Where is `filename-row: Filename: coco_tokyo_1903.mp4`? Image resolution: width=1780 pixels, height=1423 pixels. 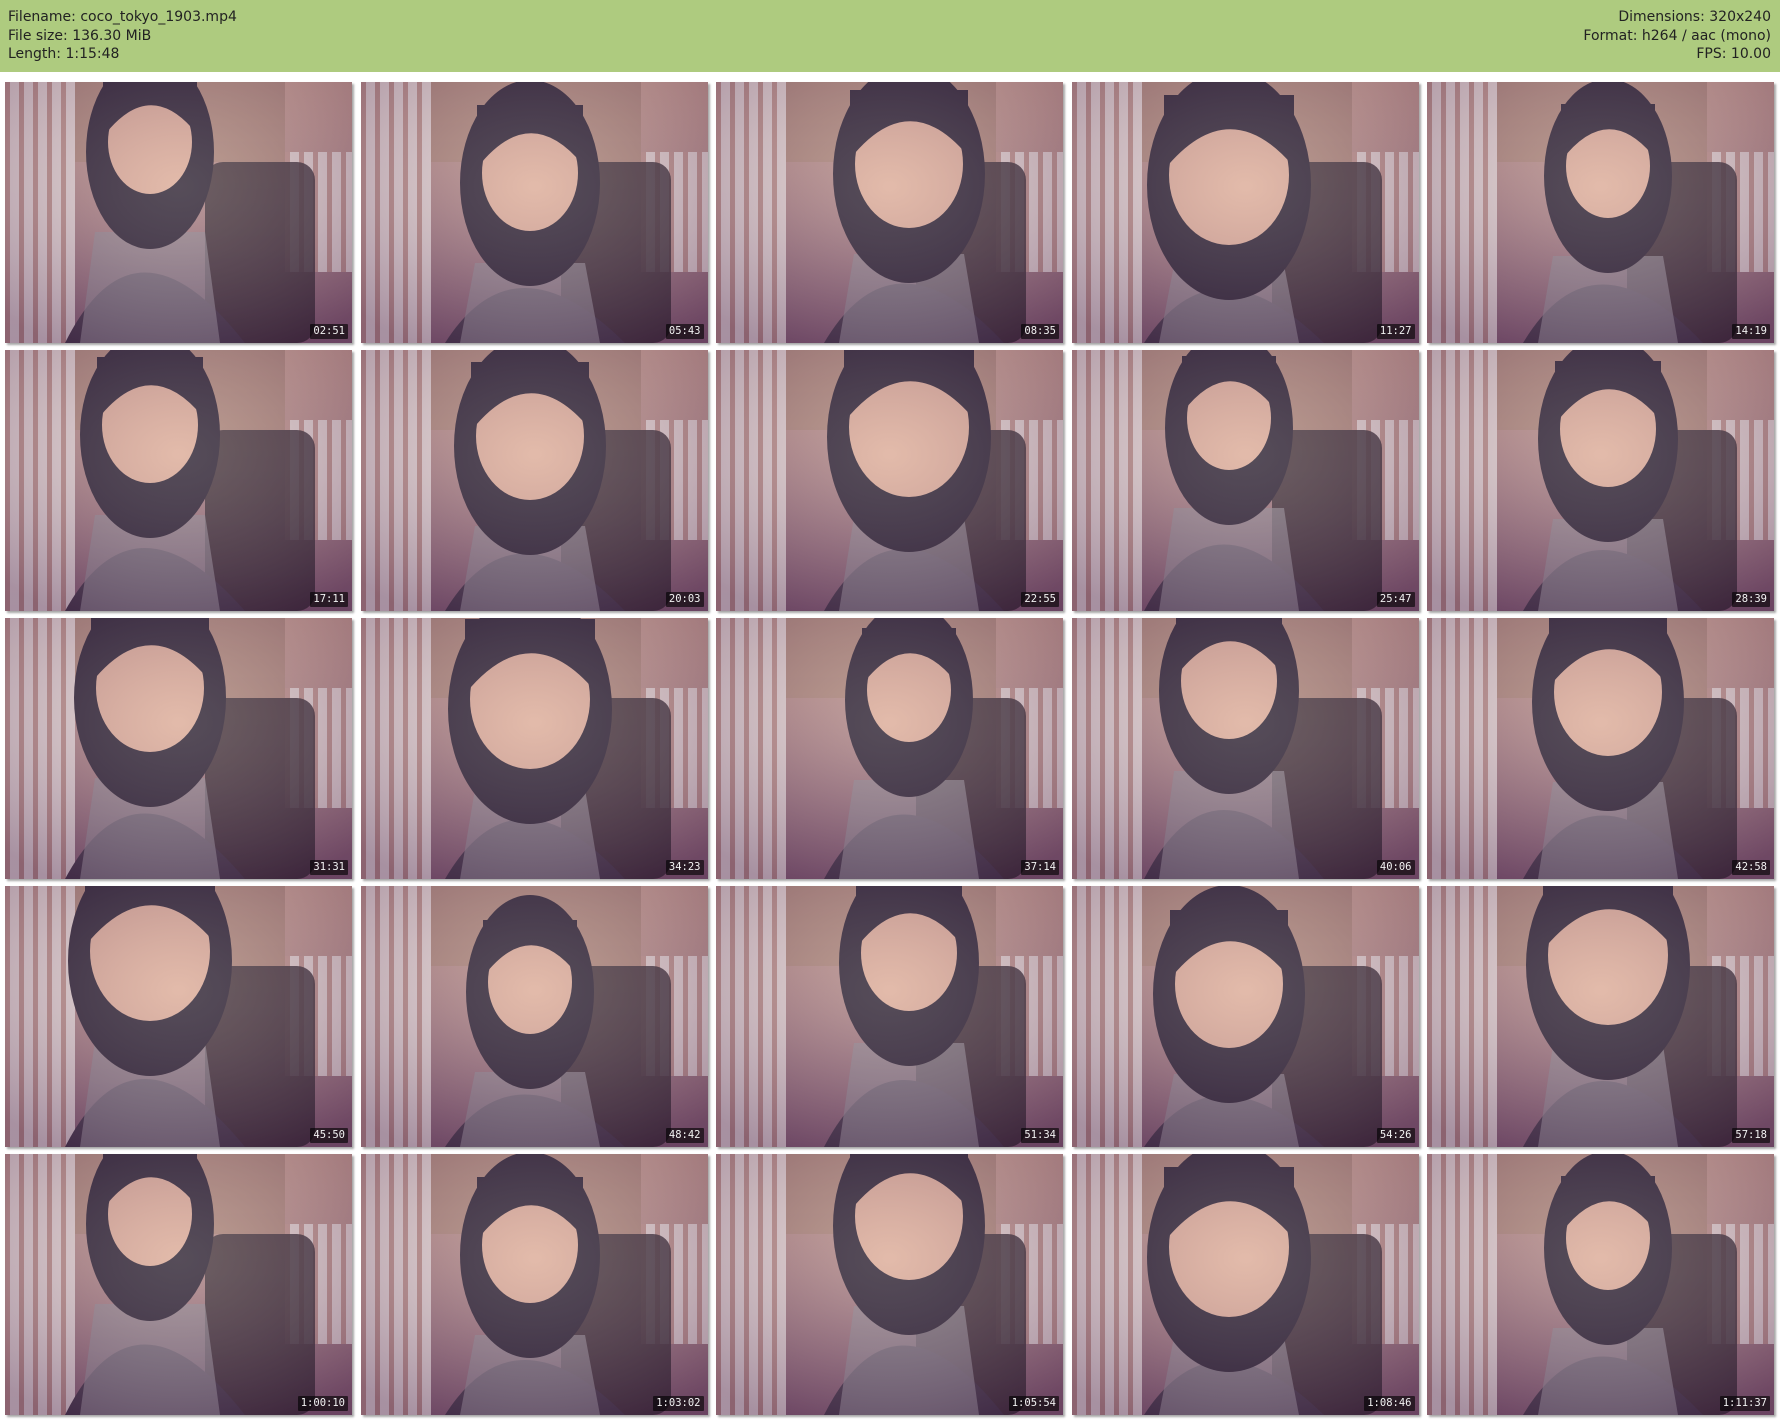
filename-row: Filename: coco_tokyo_1903.mp4 is located at coordinates (122, 17).